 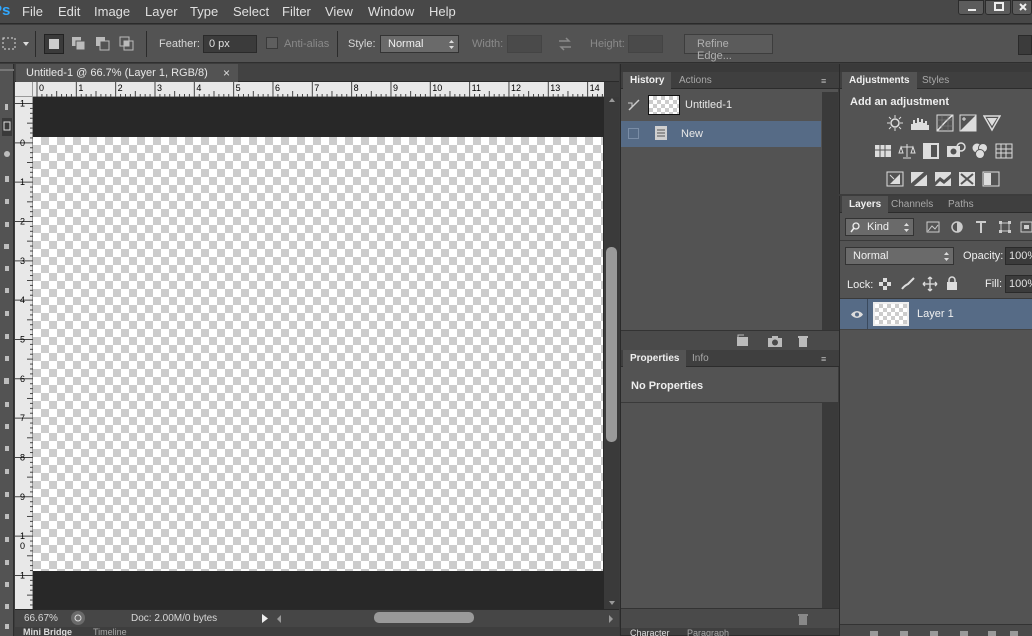 I want to click on selective-color-icon, so click(x=967, y=179).